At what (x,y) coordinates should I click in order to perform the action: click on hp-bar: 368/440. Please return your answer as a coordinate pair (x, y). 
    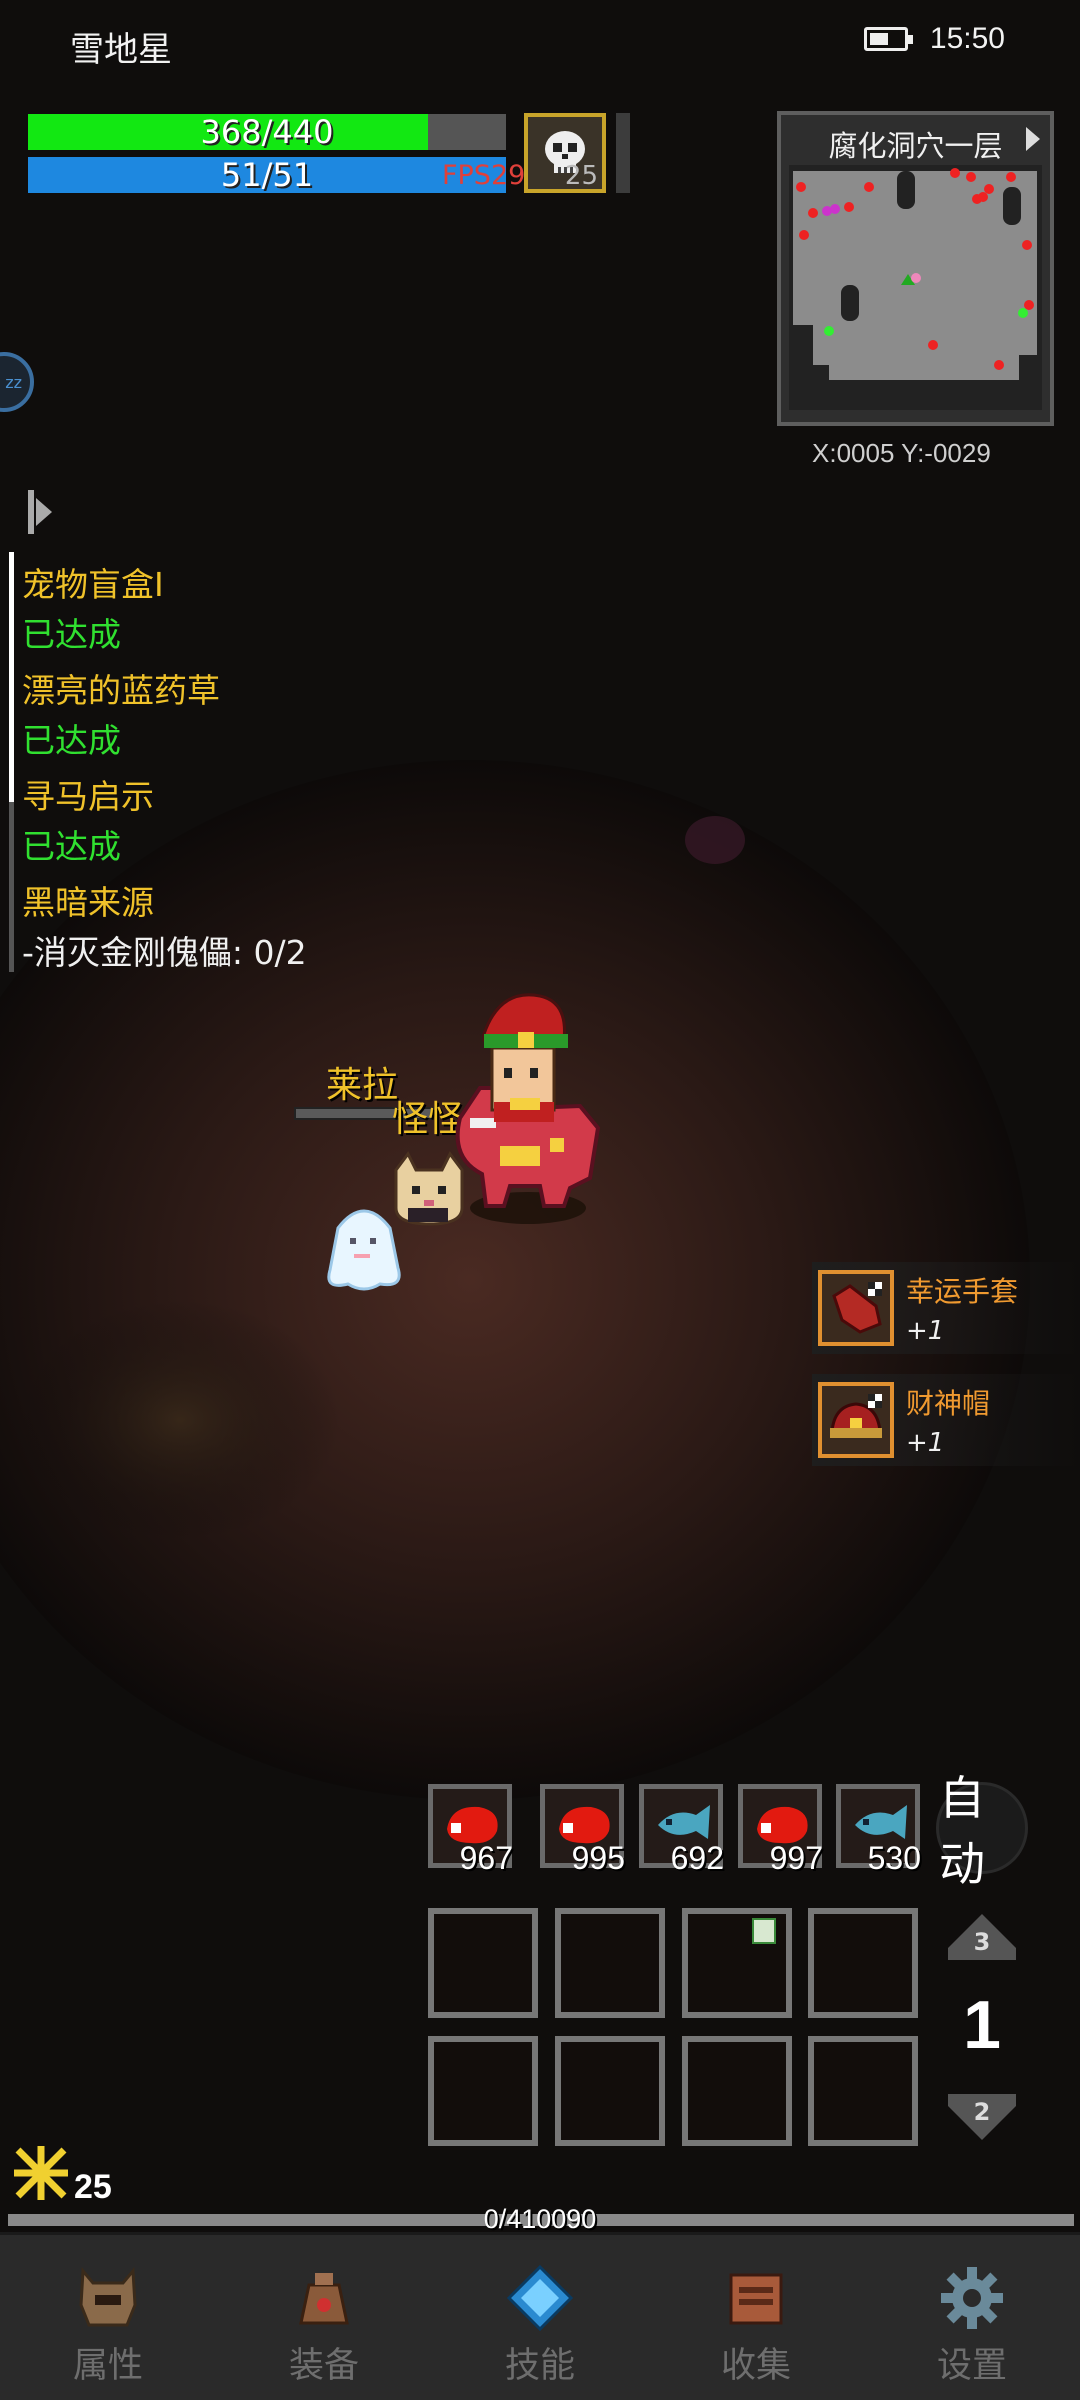
    Looking at the image, I should click on (267, 132).